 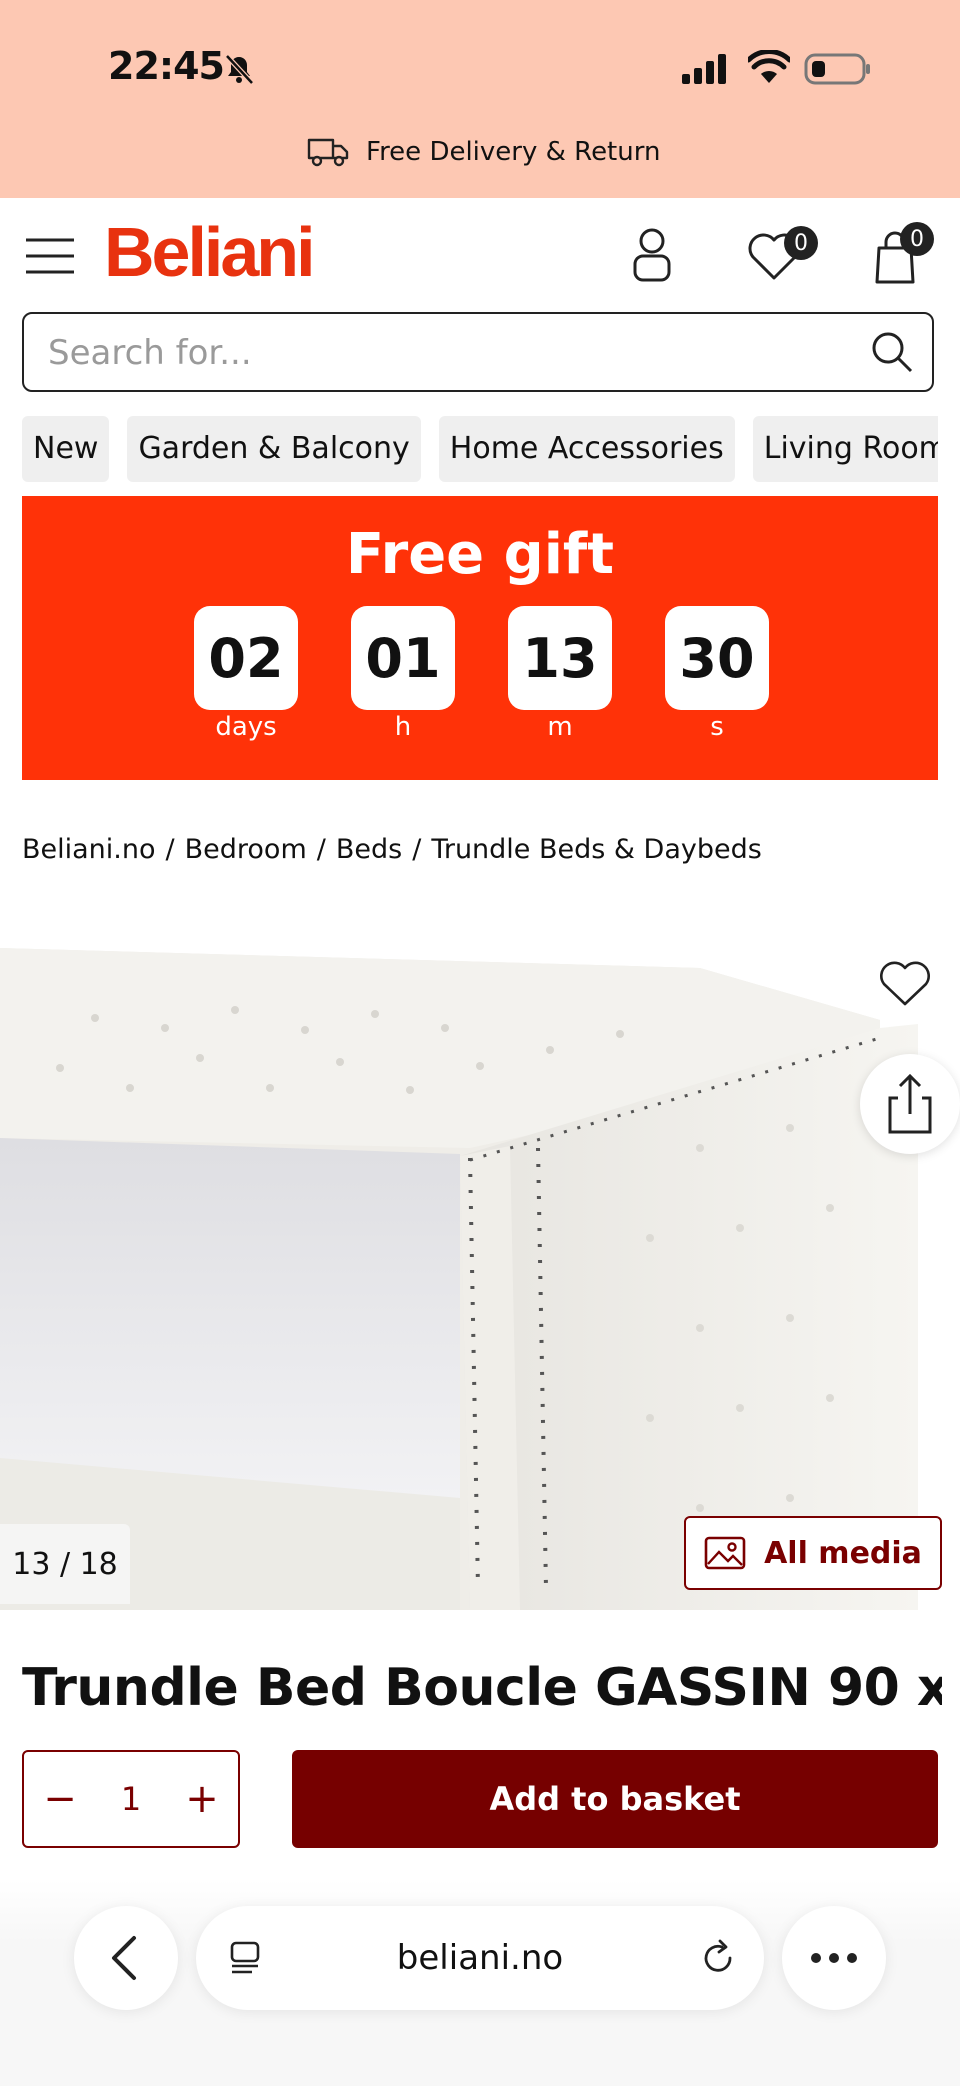 I want to click on countdown-hours: 01 h, so click(x=403, y=674).